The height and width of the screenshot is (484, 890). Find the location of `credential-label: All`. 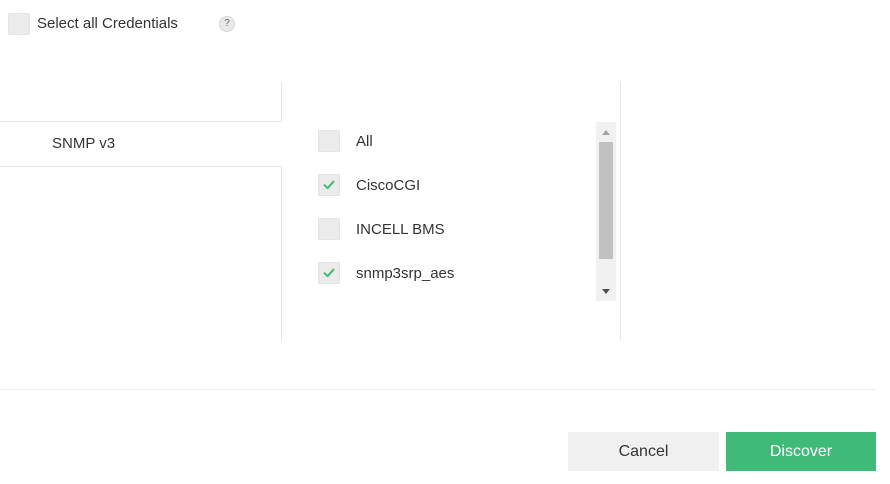

credential-label: All is located at coordinates (364, 141).